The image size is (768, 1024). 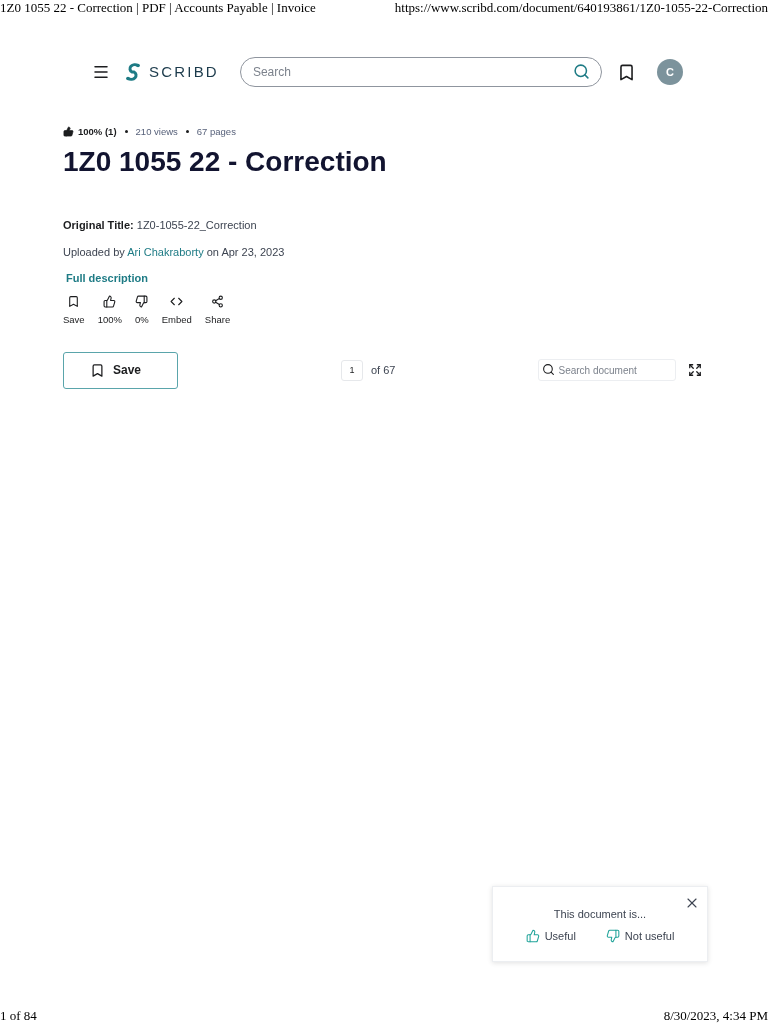 What do you see at coordinates (158, 8) in the screenshot?
I see `page-title: 1Z0 1055 22 - Correction | PDF | Accounts Payable | Invoice` at bounding box center [158, 8].